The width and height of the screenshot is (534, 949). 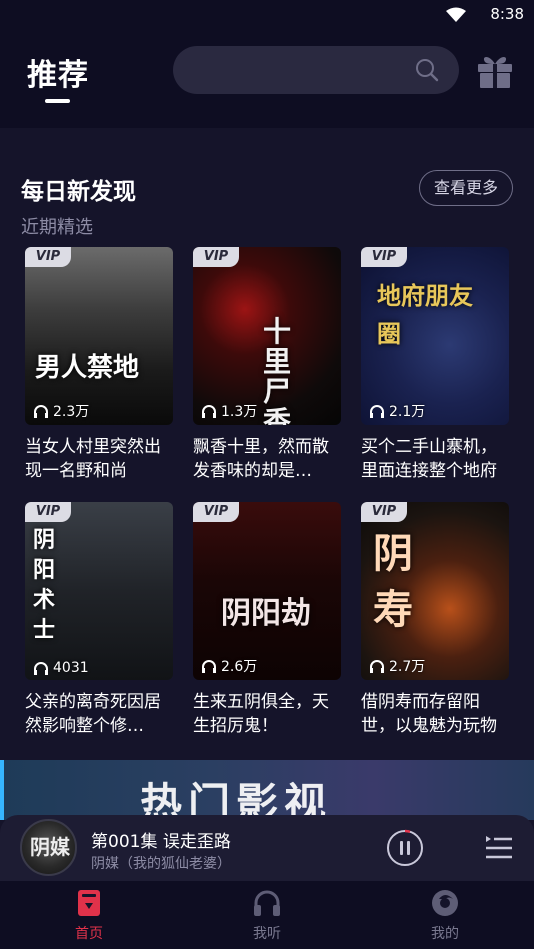 I want to click on cover-title: 阴寿, so click(x=393, y=582).